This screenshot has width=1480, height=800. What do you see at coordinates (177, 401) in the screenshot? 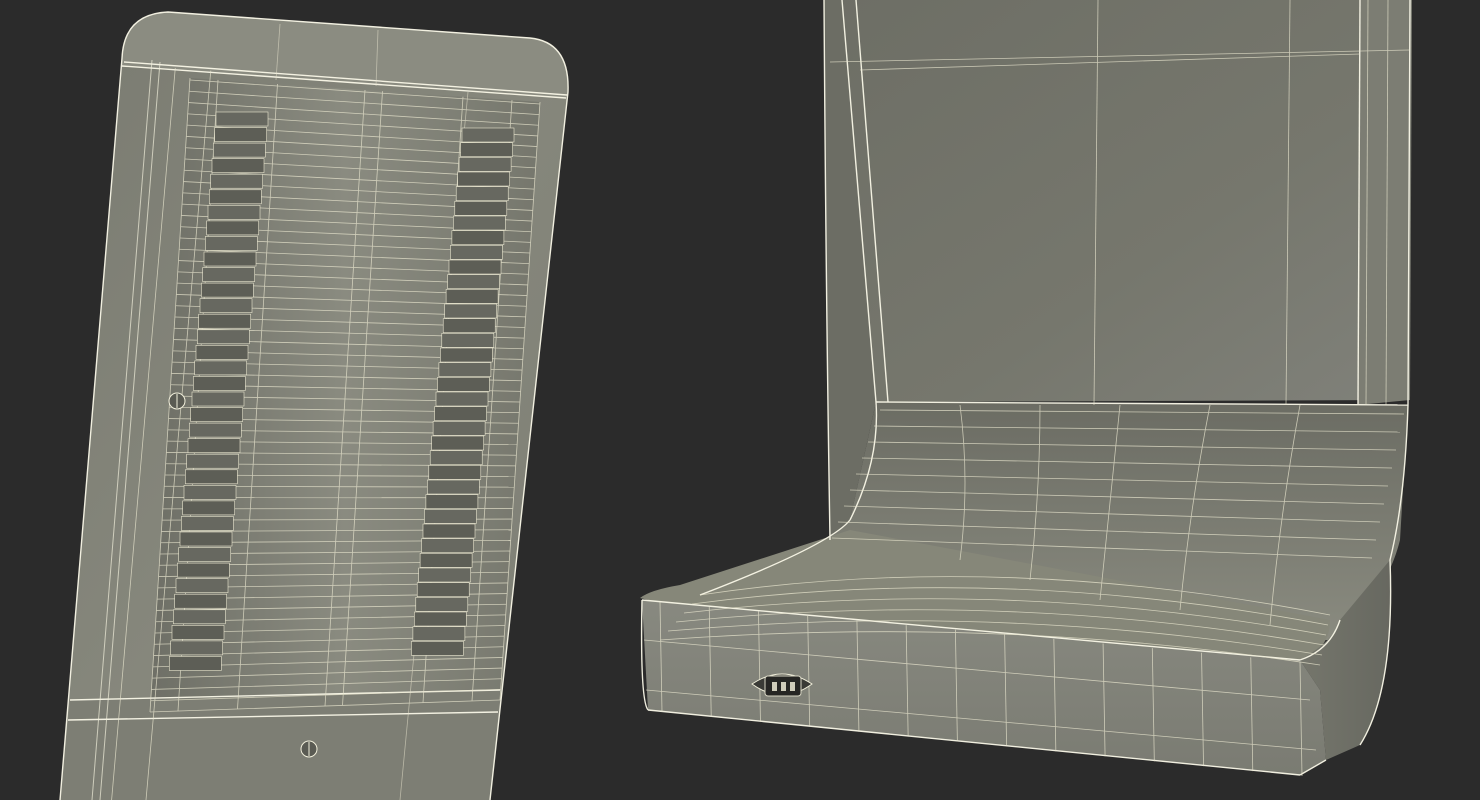
I see `screw-icon` at bounding box center [177, 401].